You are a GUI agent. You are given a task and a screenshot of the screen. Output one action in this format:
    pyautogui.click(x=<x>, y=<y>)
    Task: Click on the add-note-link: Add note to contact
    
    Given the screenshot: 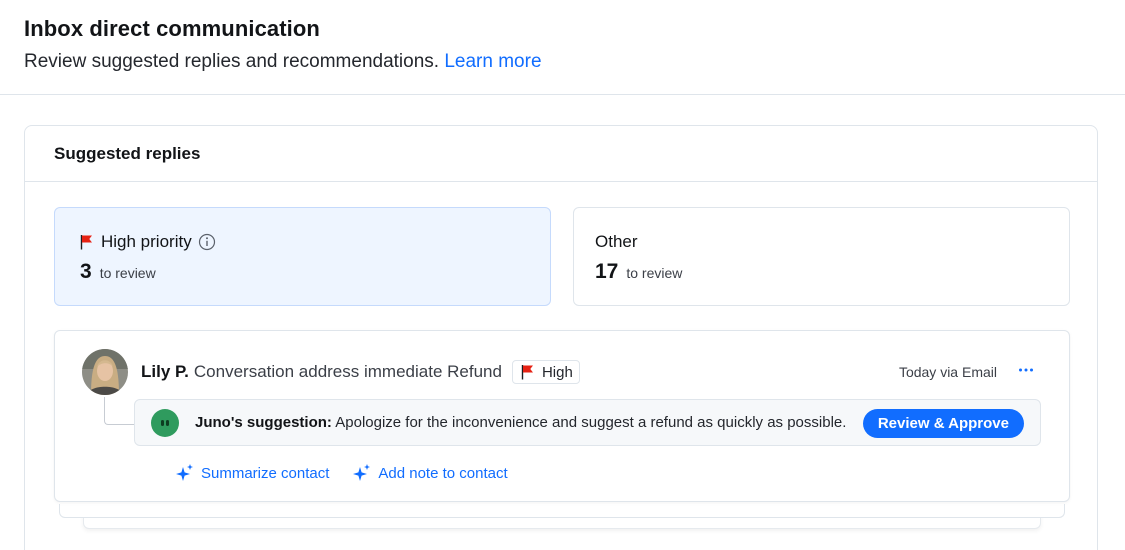 What is the action you would take?
    pyautogui.click(x=430, y=473)
    